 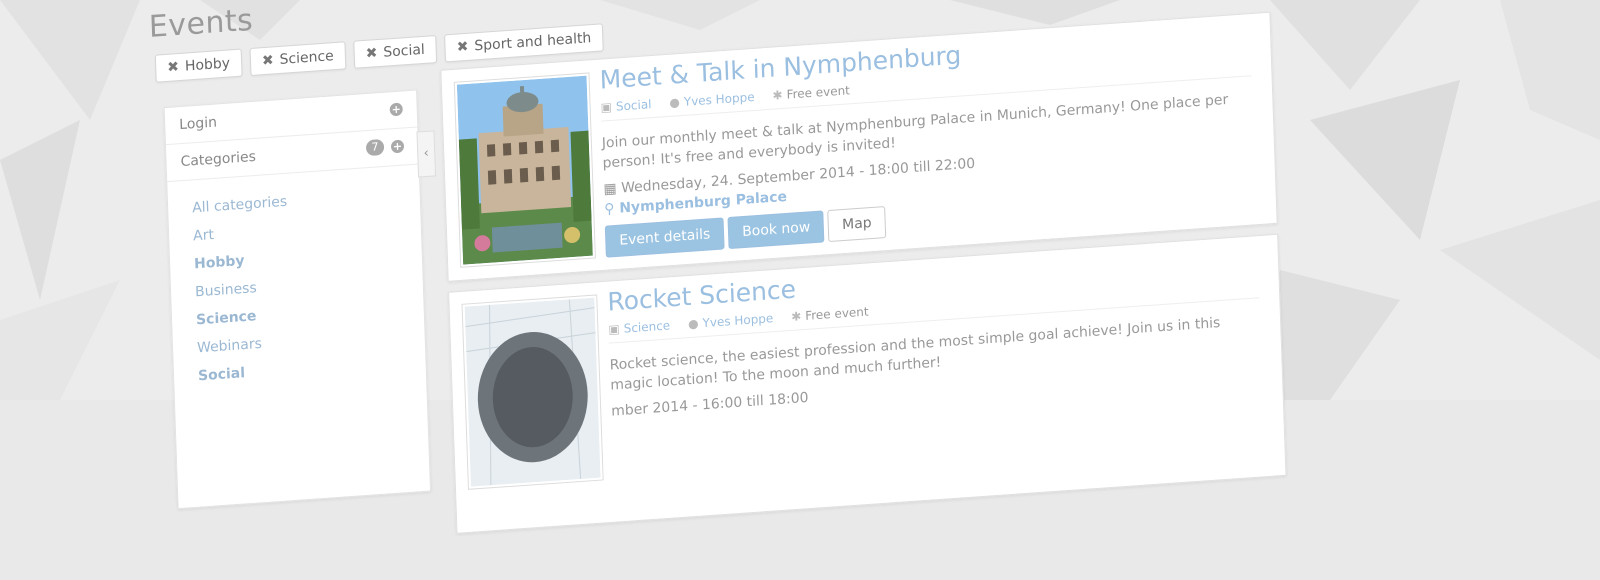 What do you see at coordinates (710, 404) in the screenshot?
I see `datetime-text: mber 2014 - 16:00 till 18:00` at bounding box center [710, 404].